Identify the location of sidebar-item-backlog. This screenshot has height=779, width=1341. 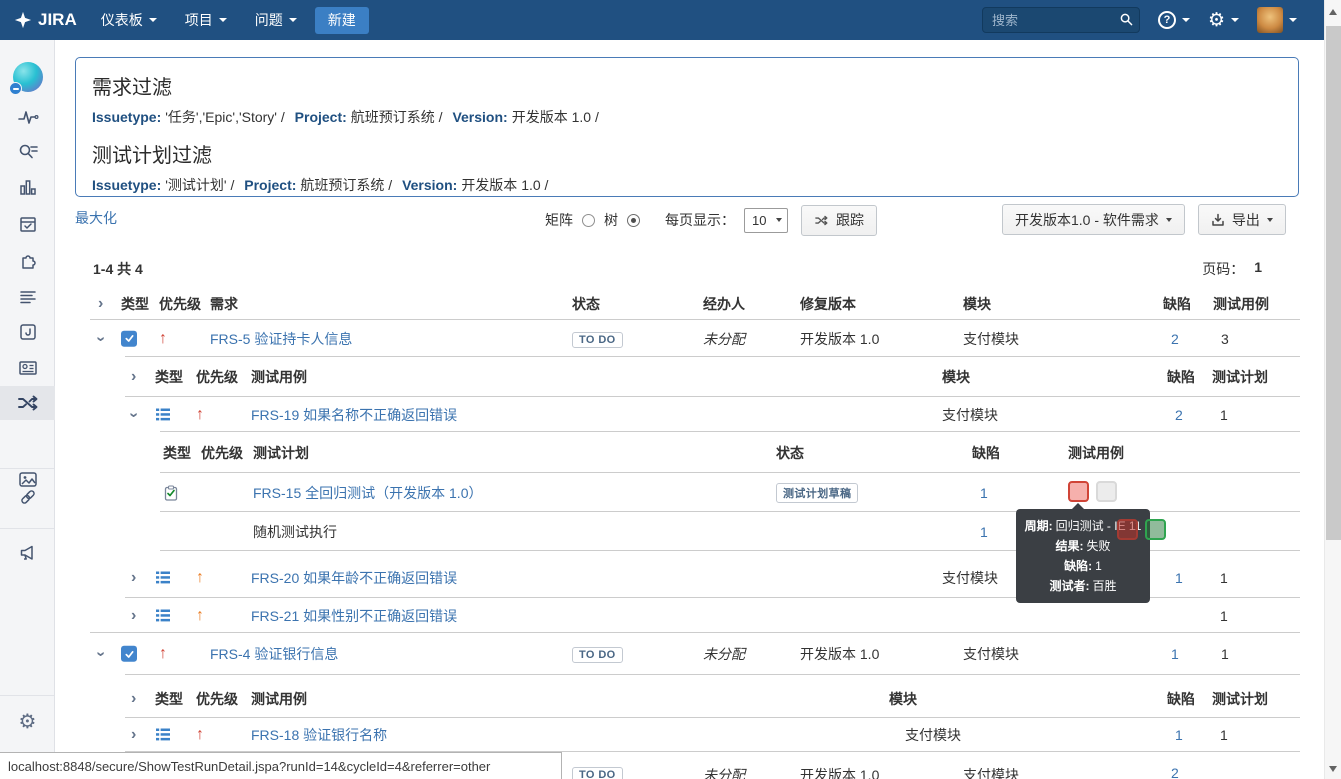
(27, 297).